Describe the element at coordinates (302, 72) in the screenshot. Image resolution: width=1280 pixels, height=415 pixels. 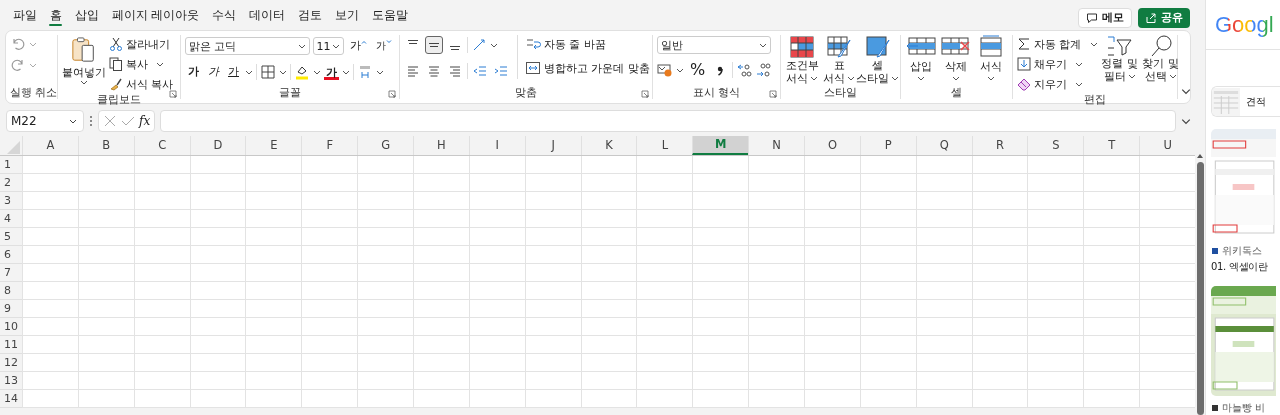
I see `fill-color-icon` at that location.